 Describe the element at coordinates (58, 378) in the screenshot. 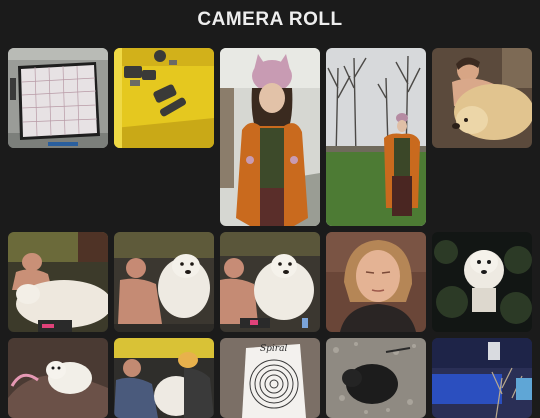

I see `photo-thumbnail-dog-on-rug` at that location.